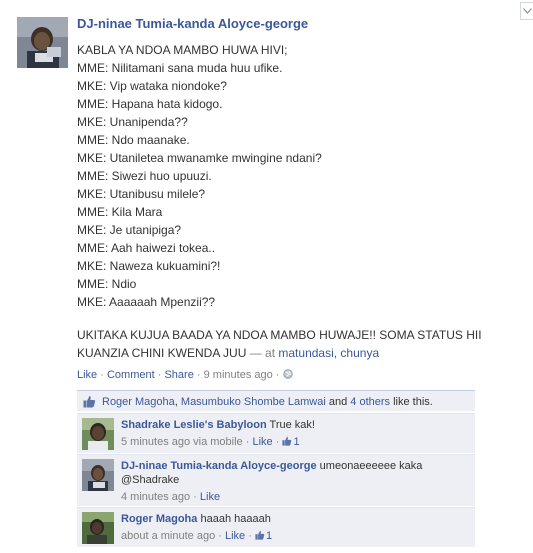 Image resolution: width=533 pixels, height=553 pixels. I want to click on comment-time: 4 minutes ago, so click(155, 497).